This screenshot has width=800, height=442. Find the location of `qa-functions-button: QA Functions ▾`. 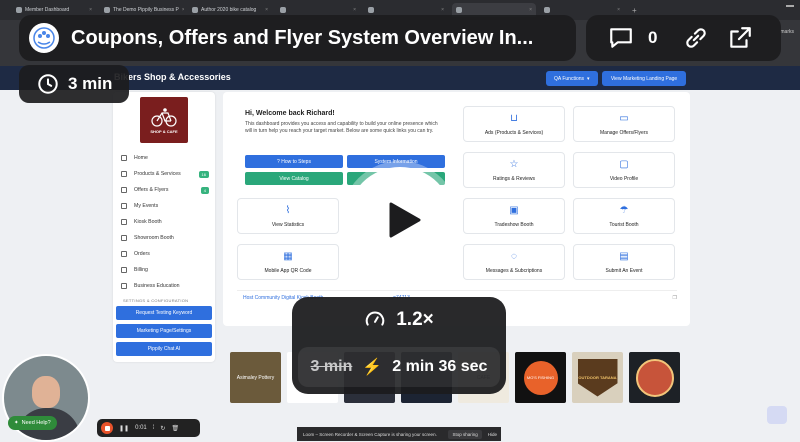

qa-functions-button: QA Functions ▾ is located at coordinates (572, 78).